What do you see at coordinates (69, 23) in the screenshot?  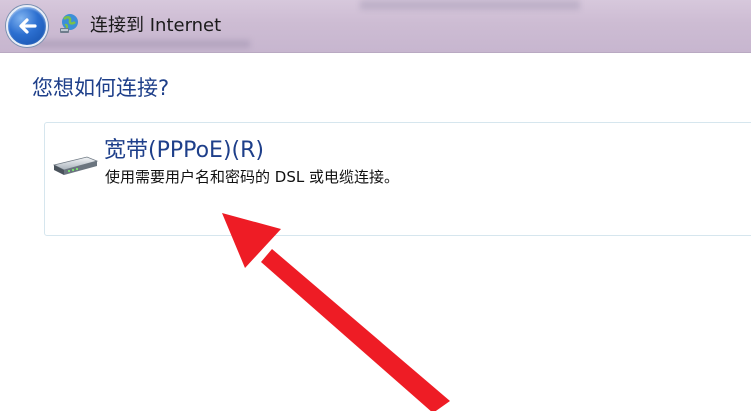 I see `globe-network-icon` at bounding box center [69, 23].